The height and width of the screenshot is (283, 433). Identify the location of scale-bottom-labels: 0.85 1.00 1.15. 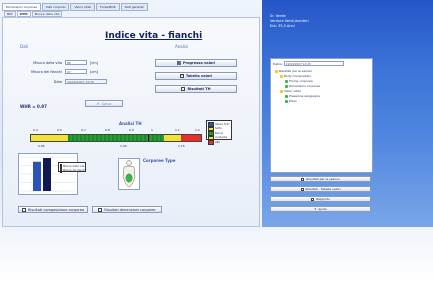
(116, 146).